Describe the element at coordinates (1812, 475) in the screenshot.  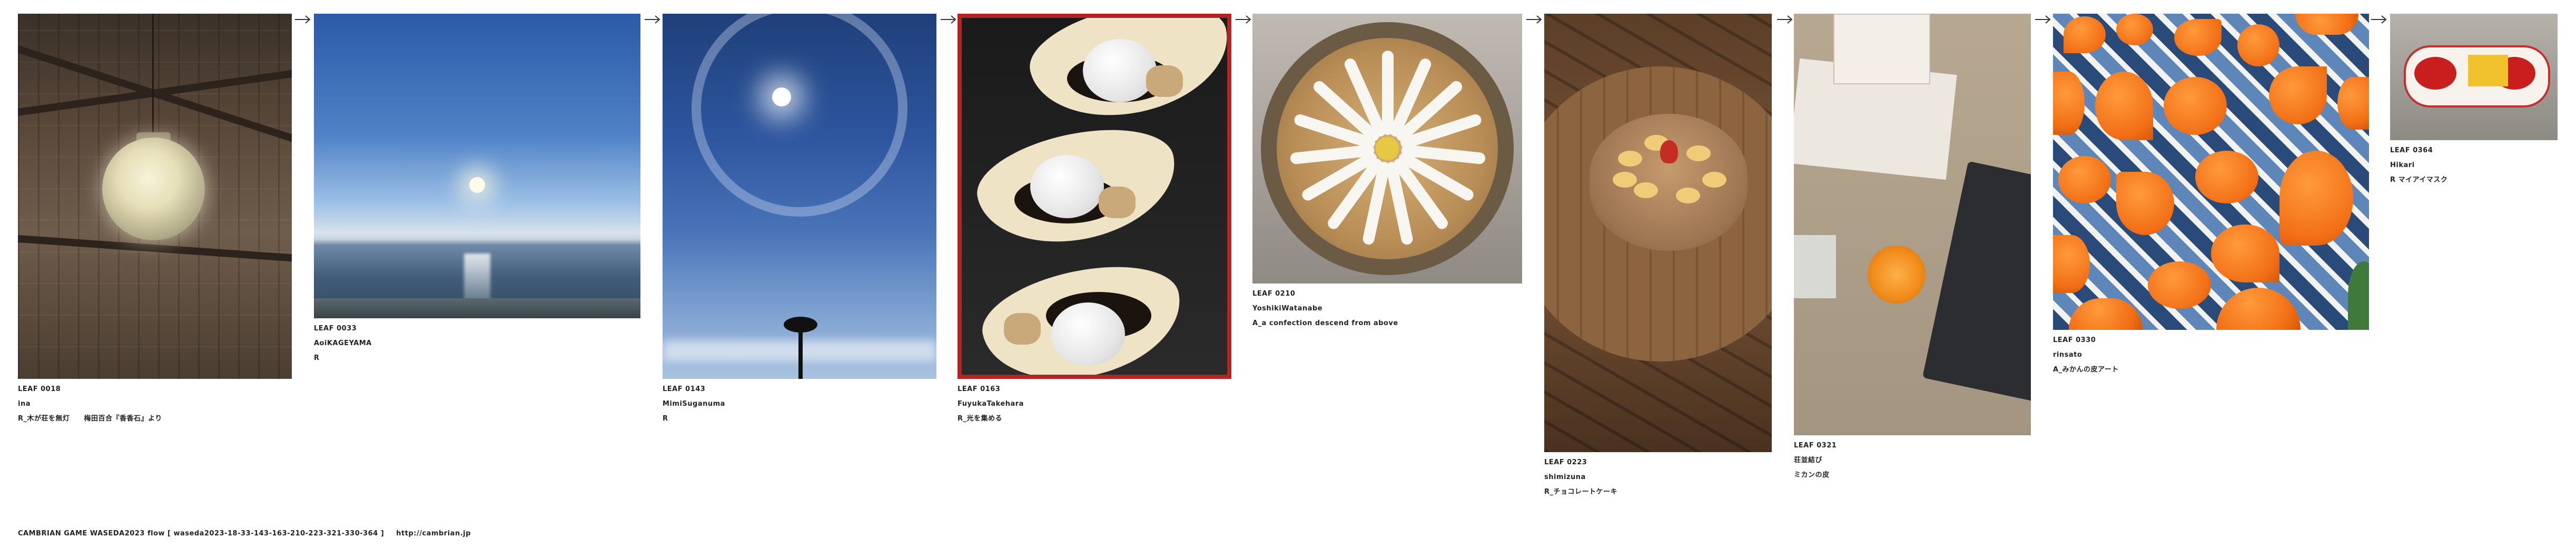
I see `leaf-title: ミカンの皮` at that location.